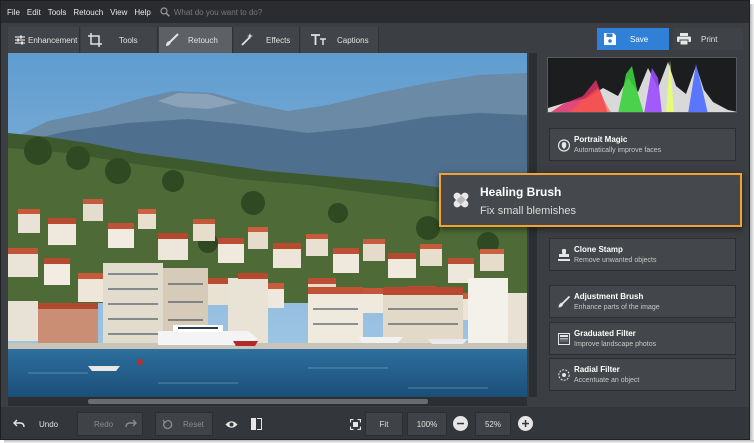  Describe the element at coordinates (104, 424) in the screenshot. I see `redo-label: Redo` at that location.